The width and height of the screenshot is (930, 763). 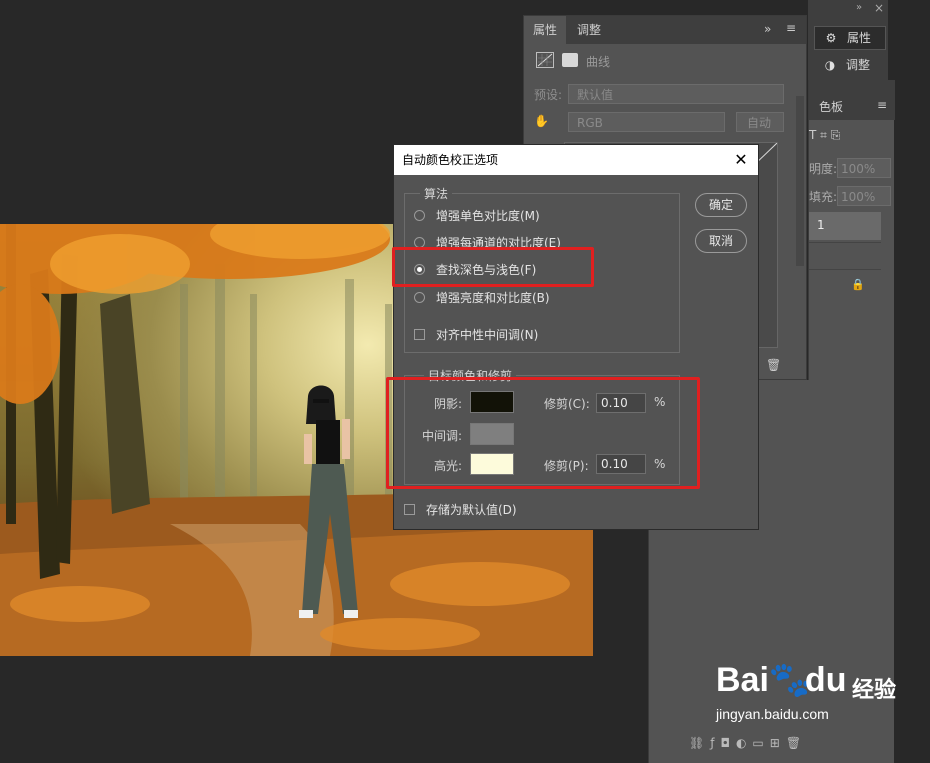 I want to click on fill-field: 100%, so click(x=864, y=196).